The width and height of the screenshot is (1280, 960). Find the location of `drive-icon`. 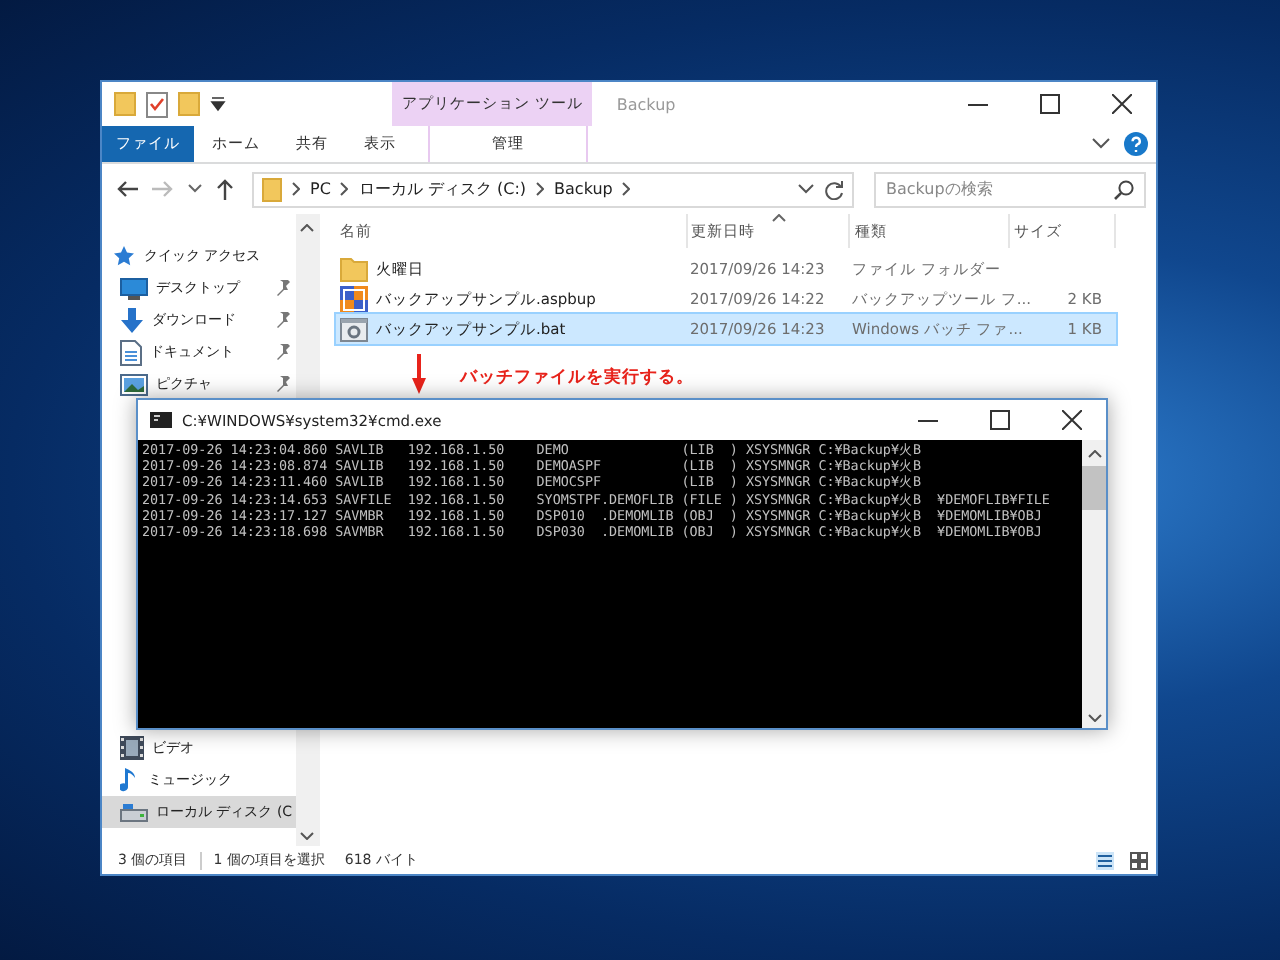

drive-icon is located at coordinates (134, 812).